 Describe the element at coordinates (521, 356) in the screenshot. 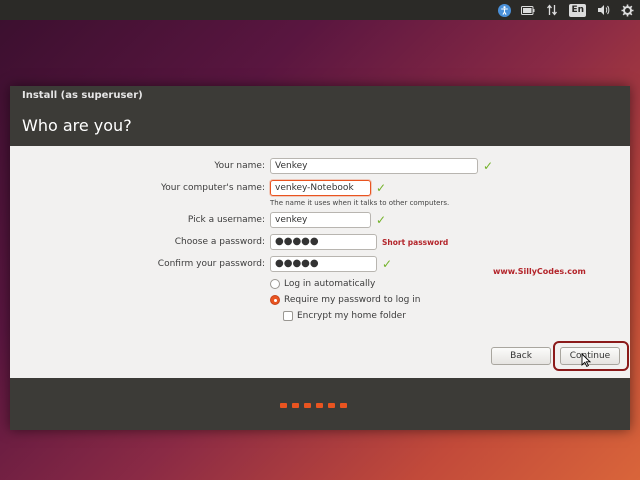

I see `back-button: Back` at that location.